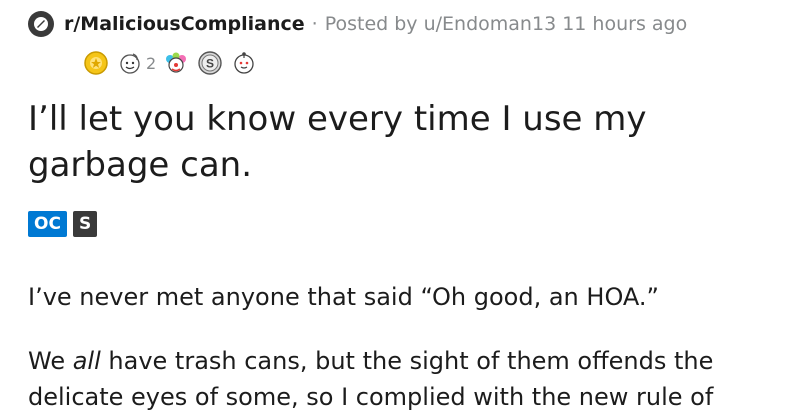  I want to click on award-count: 2, so click(151, 63).